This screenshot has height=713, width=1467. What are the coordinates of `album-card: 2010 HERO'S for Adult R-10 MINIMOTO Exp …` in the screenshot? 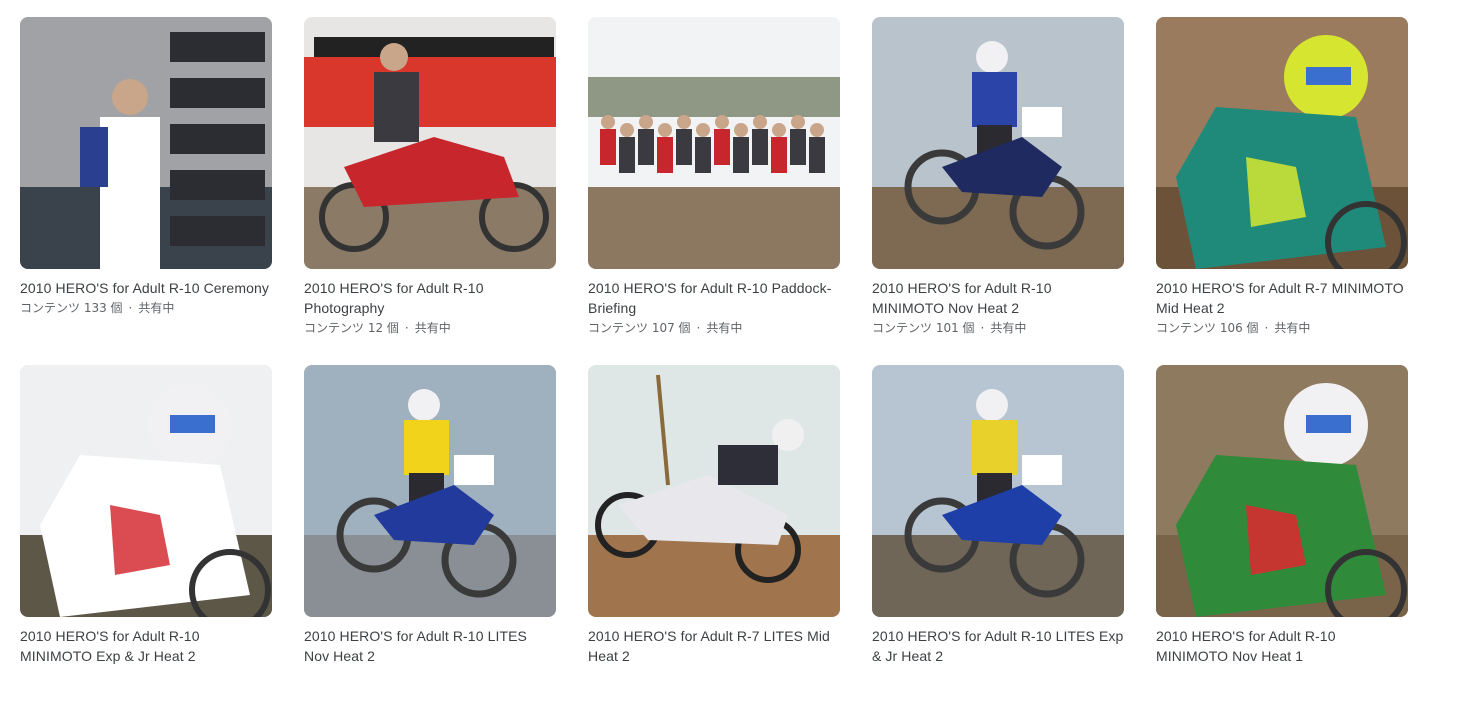 It's located at (146, 539).